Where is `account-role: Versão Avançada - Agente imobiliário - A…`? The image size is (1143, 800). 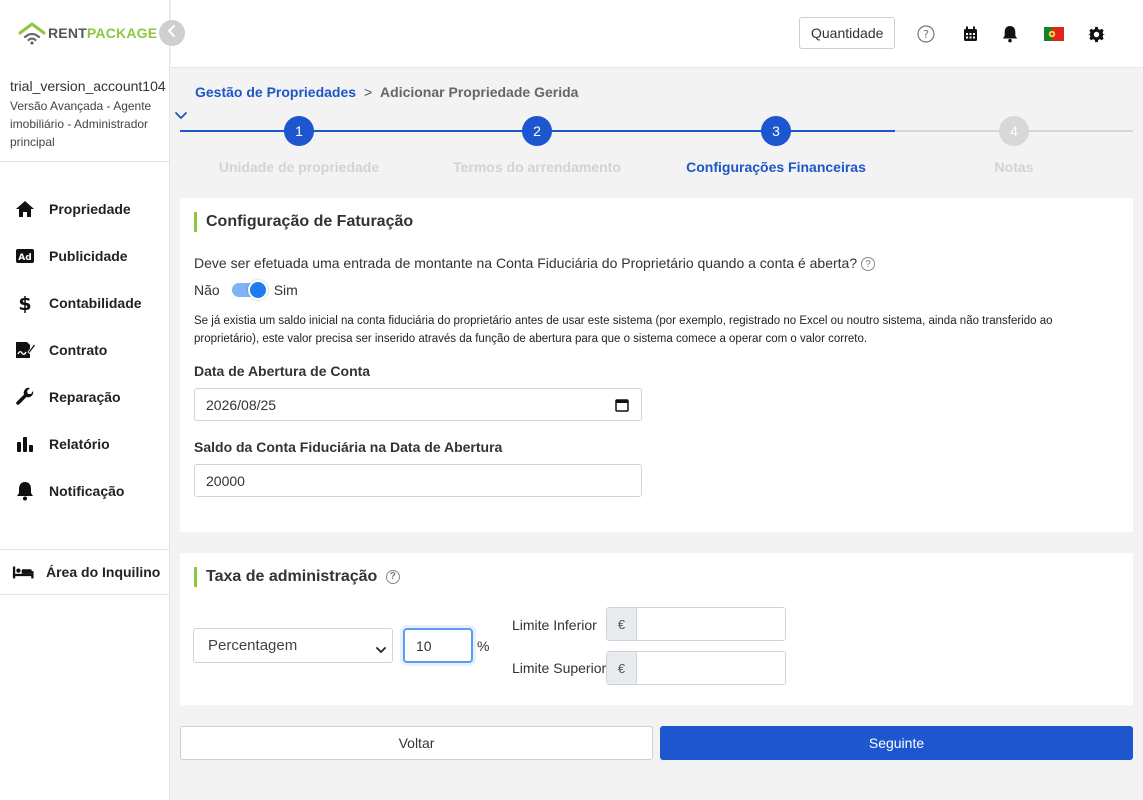 account-role: Versão Avançada - Agente imobiliário - A… is located at coordinates (81, 124).